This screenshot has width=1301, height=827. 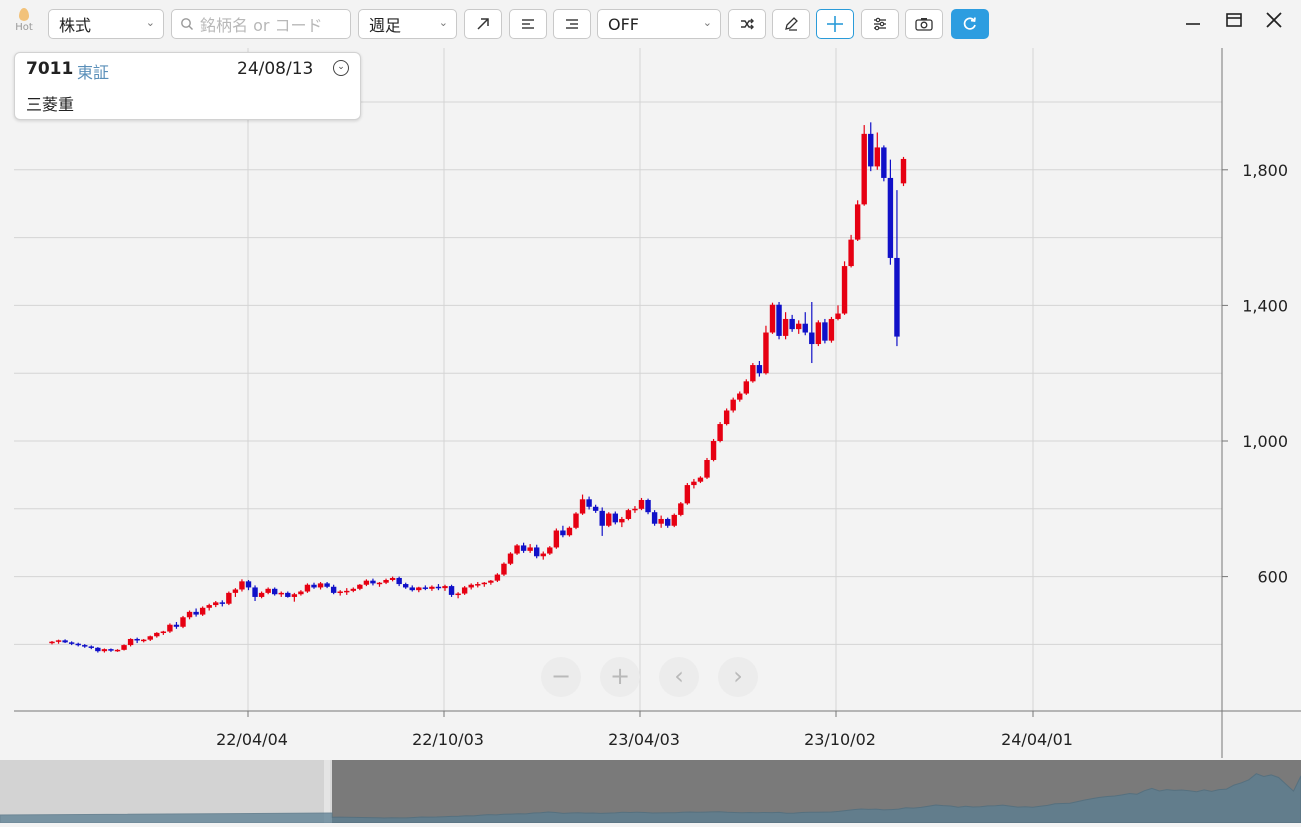 I want to click on indicator-select-value: OFF, so click(x=623, y=24).